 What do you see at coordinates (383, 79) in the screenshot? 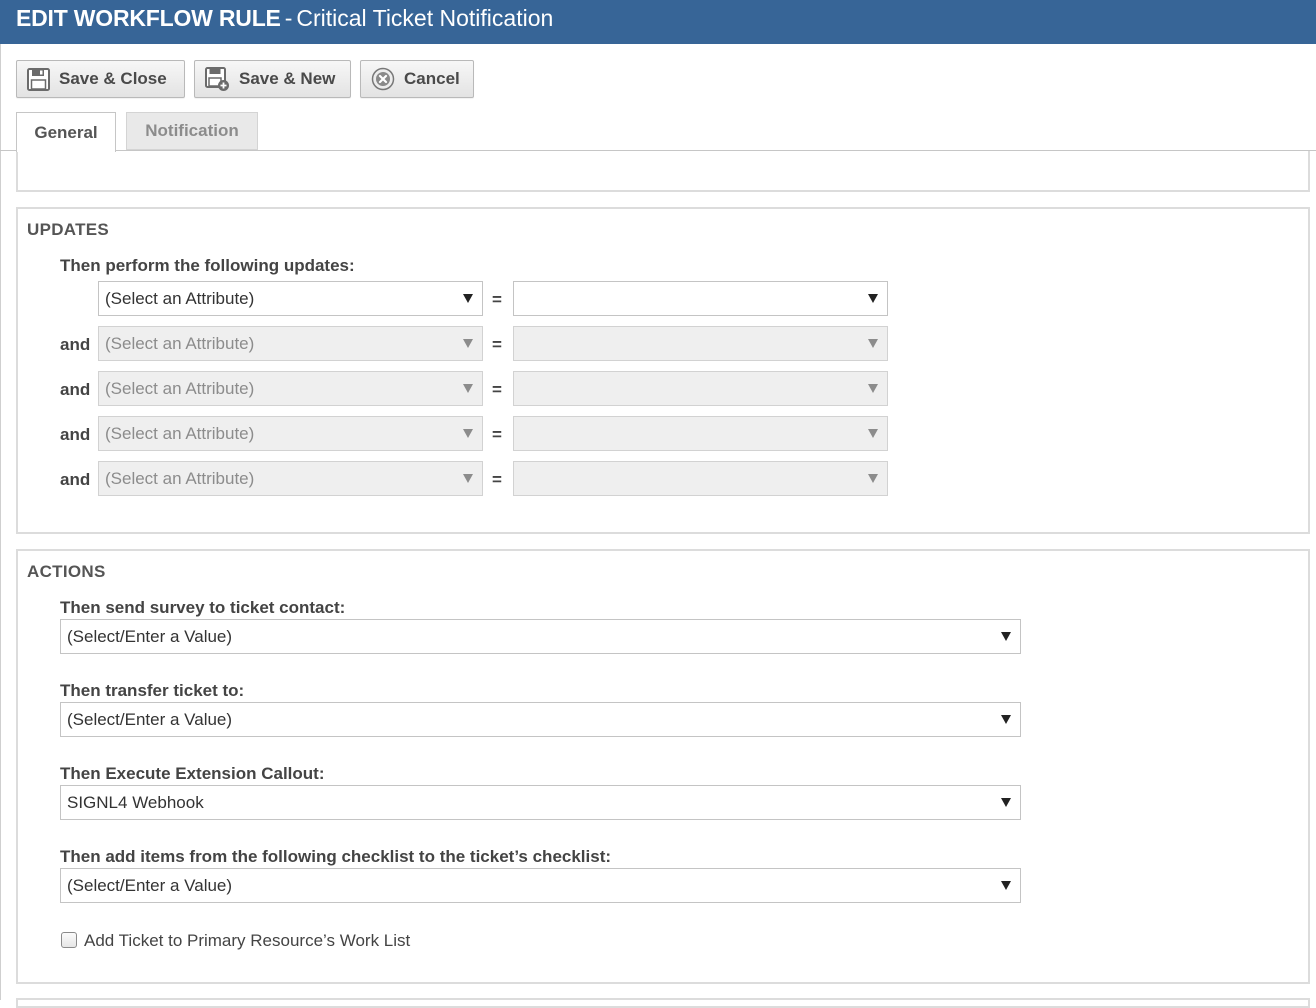
I see `cancel-circle-icon` at bounding box center [383, 79].